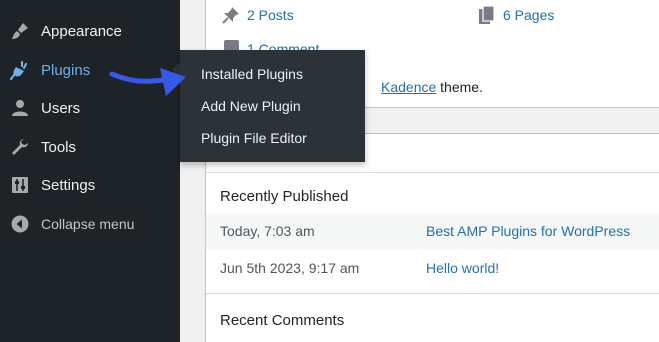 Image resolution: width=659 pixels, height=342 pixels. What do you see at coordinates (66, 70) in the screenshot?
I see `menu-label-plugins: Plugins` at bounding box center [66, 70].